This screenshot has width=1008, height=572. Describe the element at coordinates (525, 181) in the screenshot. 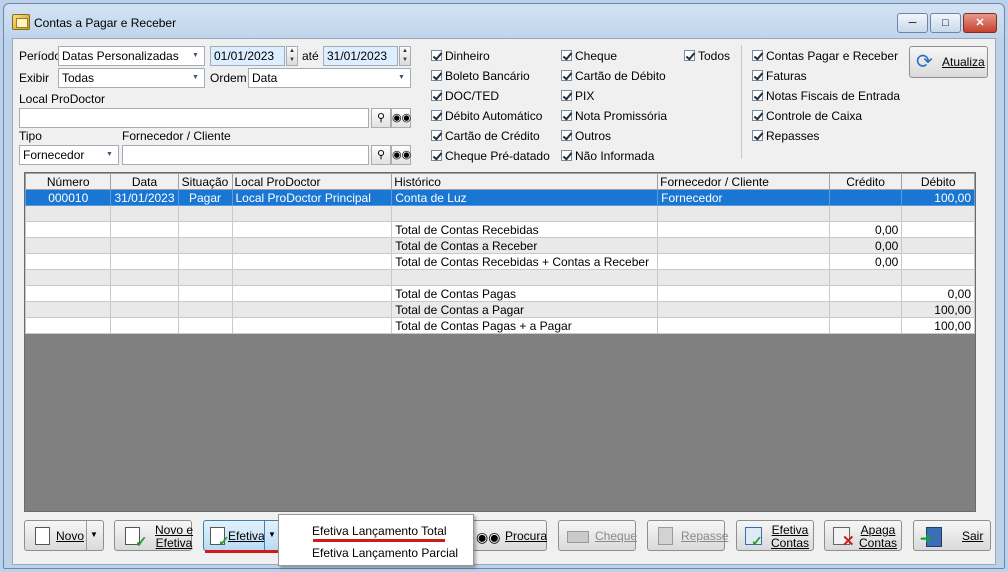

I see `column-header: Histórico` at that location.